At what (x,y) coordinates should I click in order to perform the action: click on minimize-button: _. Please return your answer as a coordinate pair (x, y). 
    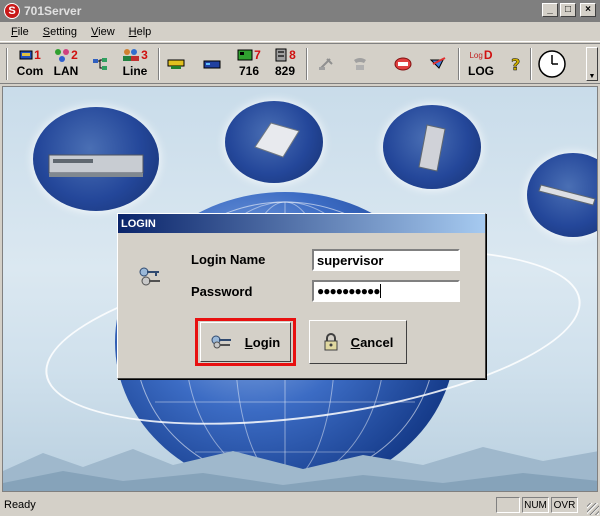
    Looking at the image, I should click on (550, 10).